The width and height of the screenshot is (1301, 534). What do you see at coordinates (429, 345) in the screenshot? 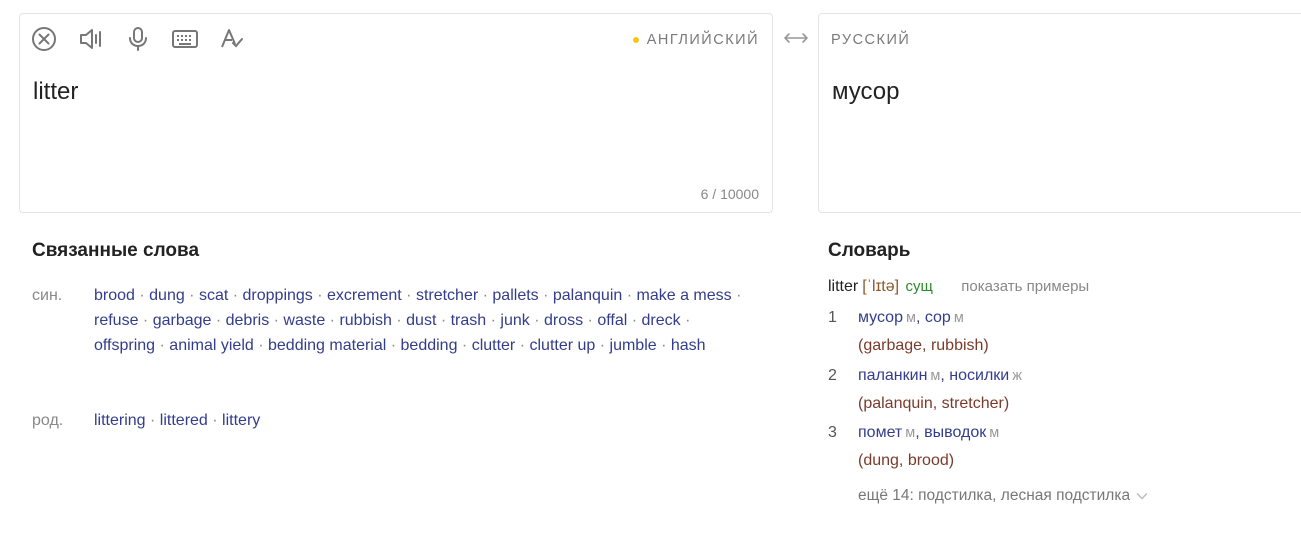
I see `related-word-link: bedding` at bounding box center [429, 345].